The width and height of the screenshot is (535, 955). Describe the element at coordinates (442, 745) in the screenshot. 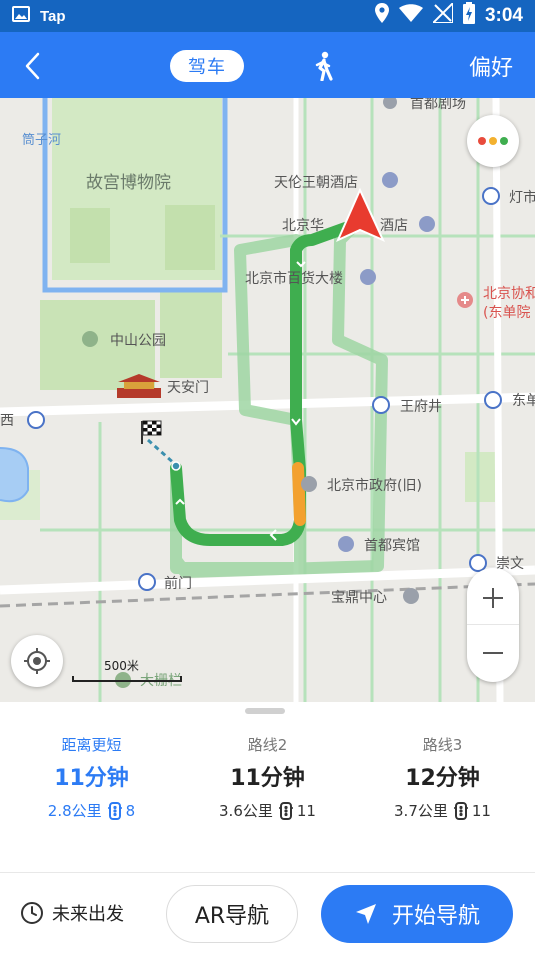

I see `route-tag: 路线3` at that location.